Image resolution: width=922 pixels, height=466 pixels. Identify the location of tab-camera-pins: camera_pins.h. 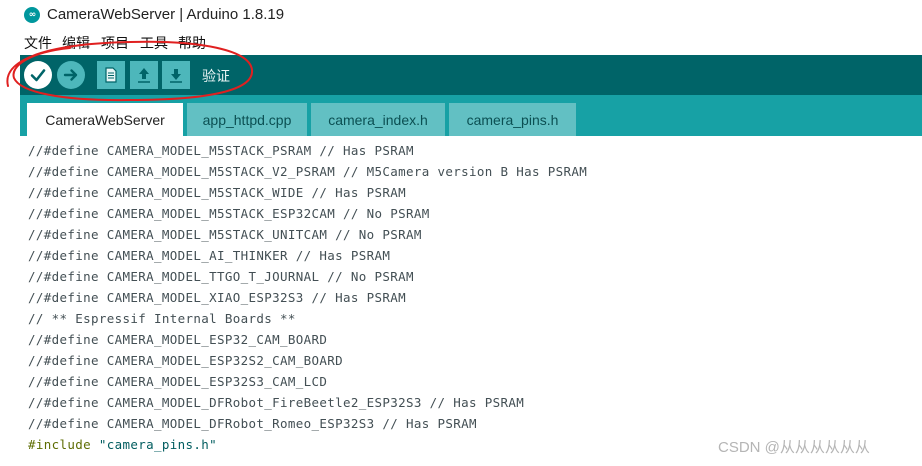
(512, 119).